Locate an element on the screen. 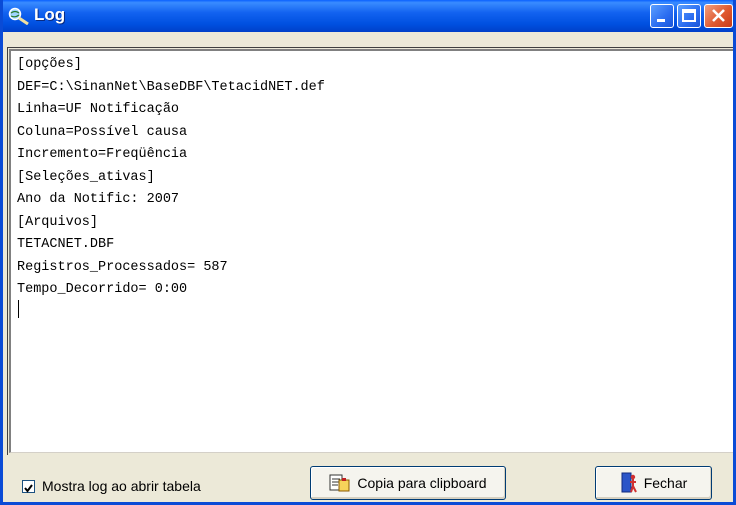 Image resolution: width=736 pixels, height=505 pixels. log-line: Coluna=Possível causa is located at coordinates (102, 132).